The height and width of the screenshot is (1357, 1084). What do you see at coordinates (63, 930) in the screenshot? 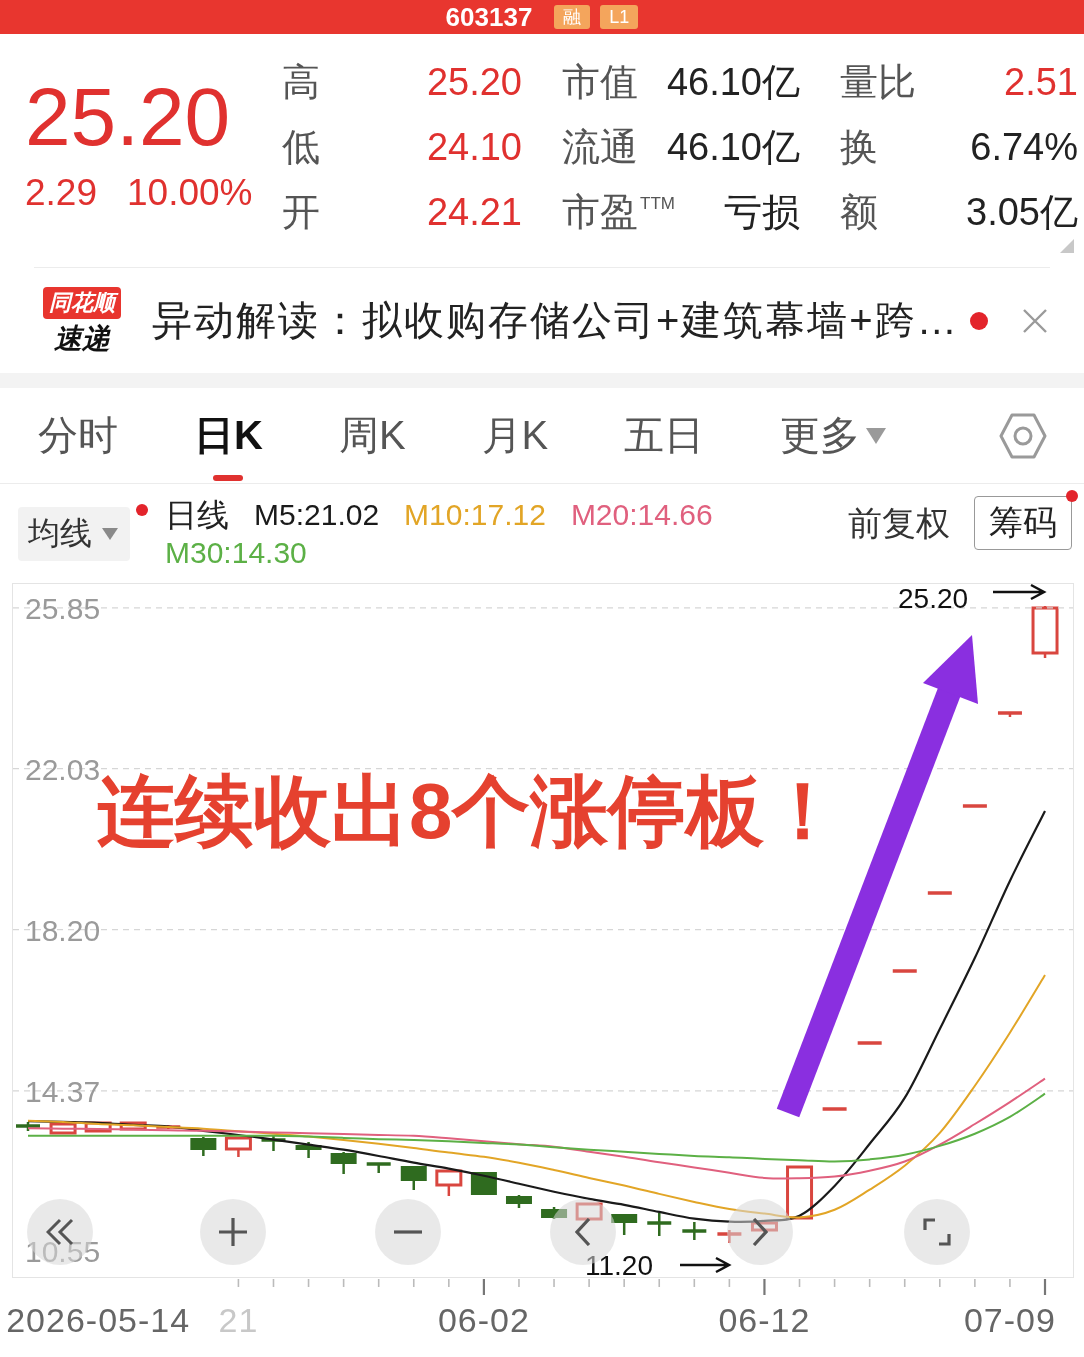
I see `axis-label: 18.20` at bounding box center [63, 930].